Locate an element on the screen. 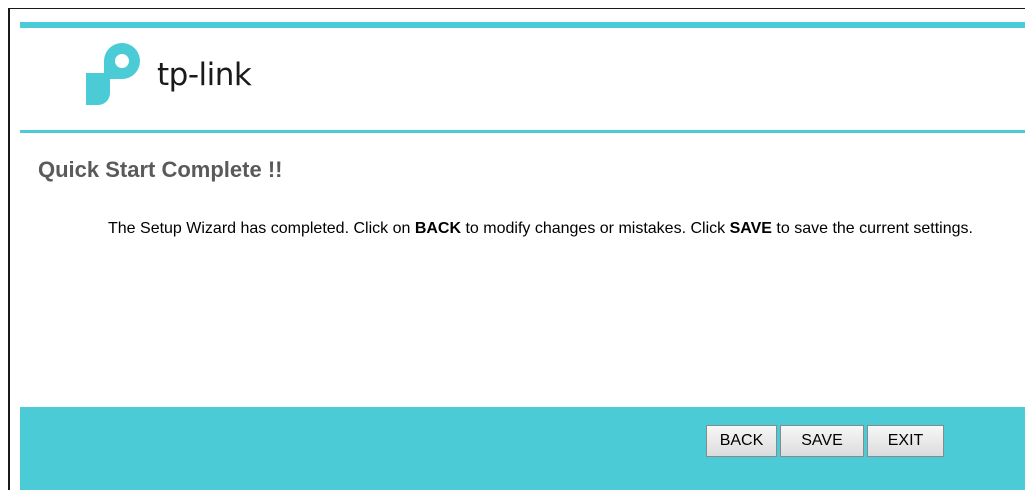 The image size is (1025, 490). page-title: Quick Start Complete !! is located at coordinates (160, 169).